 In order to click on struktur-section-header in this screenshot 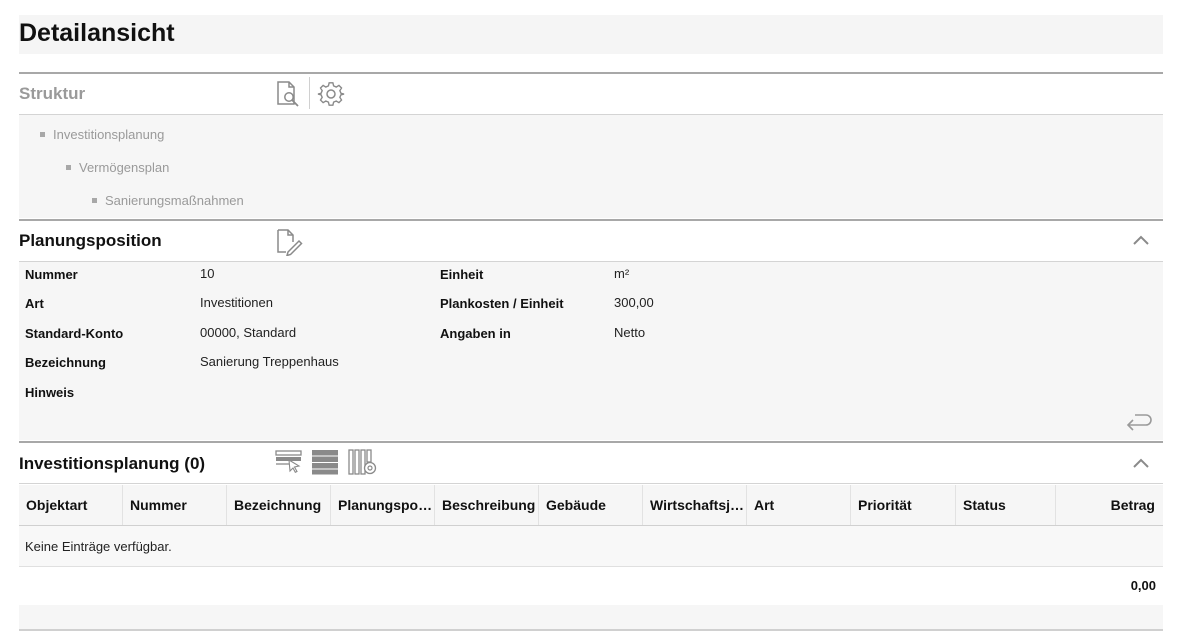, I will do `click(591, 93)`.